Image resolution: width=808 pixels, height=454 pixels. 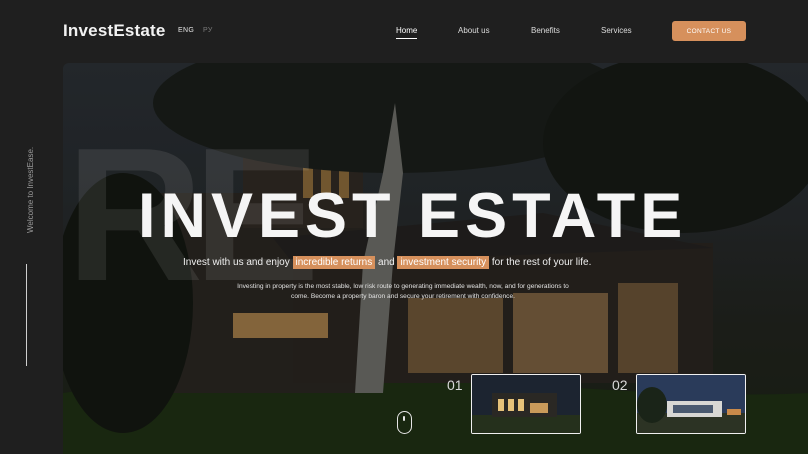 What do you see at coordinates (541, 262) in the screenshot?
I see `tagline-text: for the rest of your life.` at bounding box center [541, 262].